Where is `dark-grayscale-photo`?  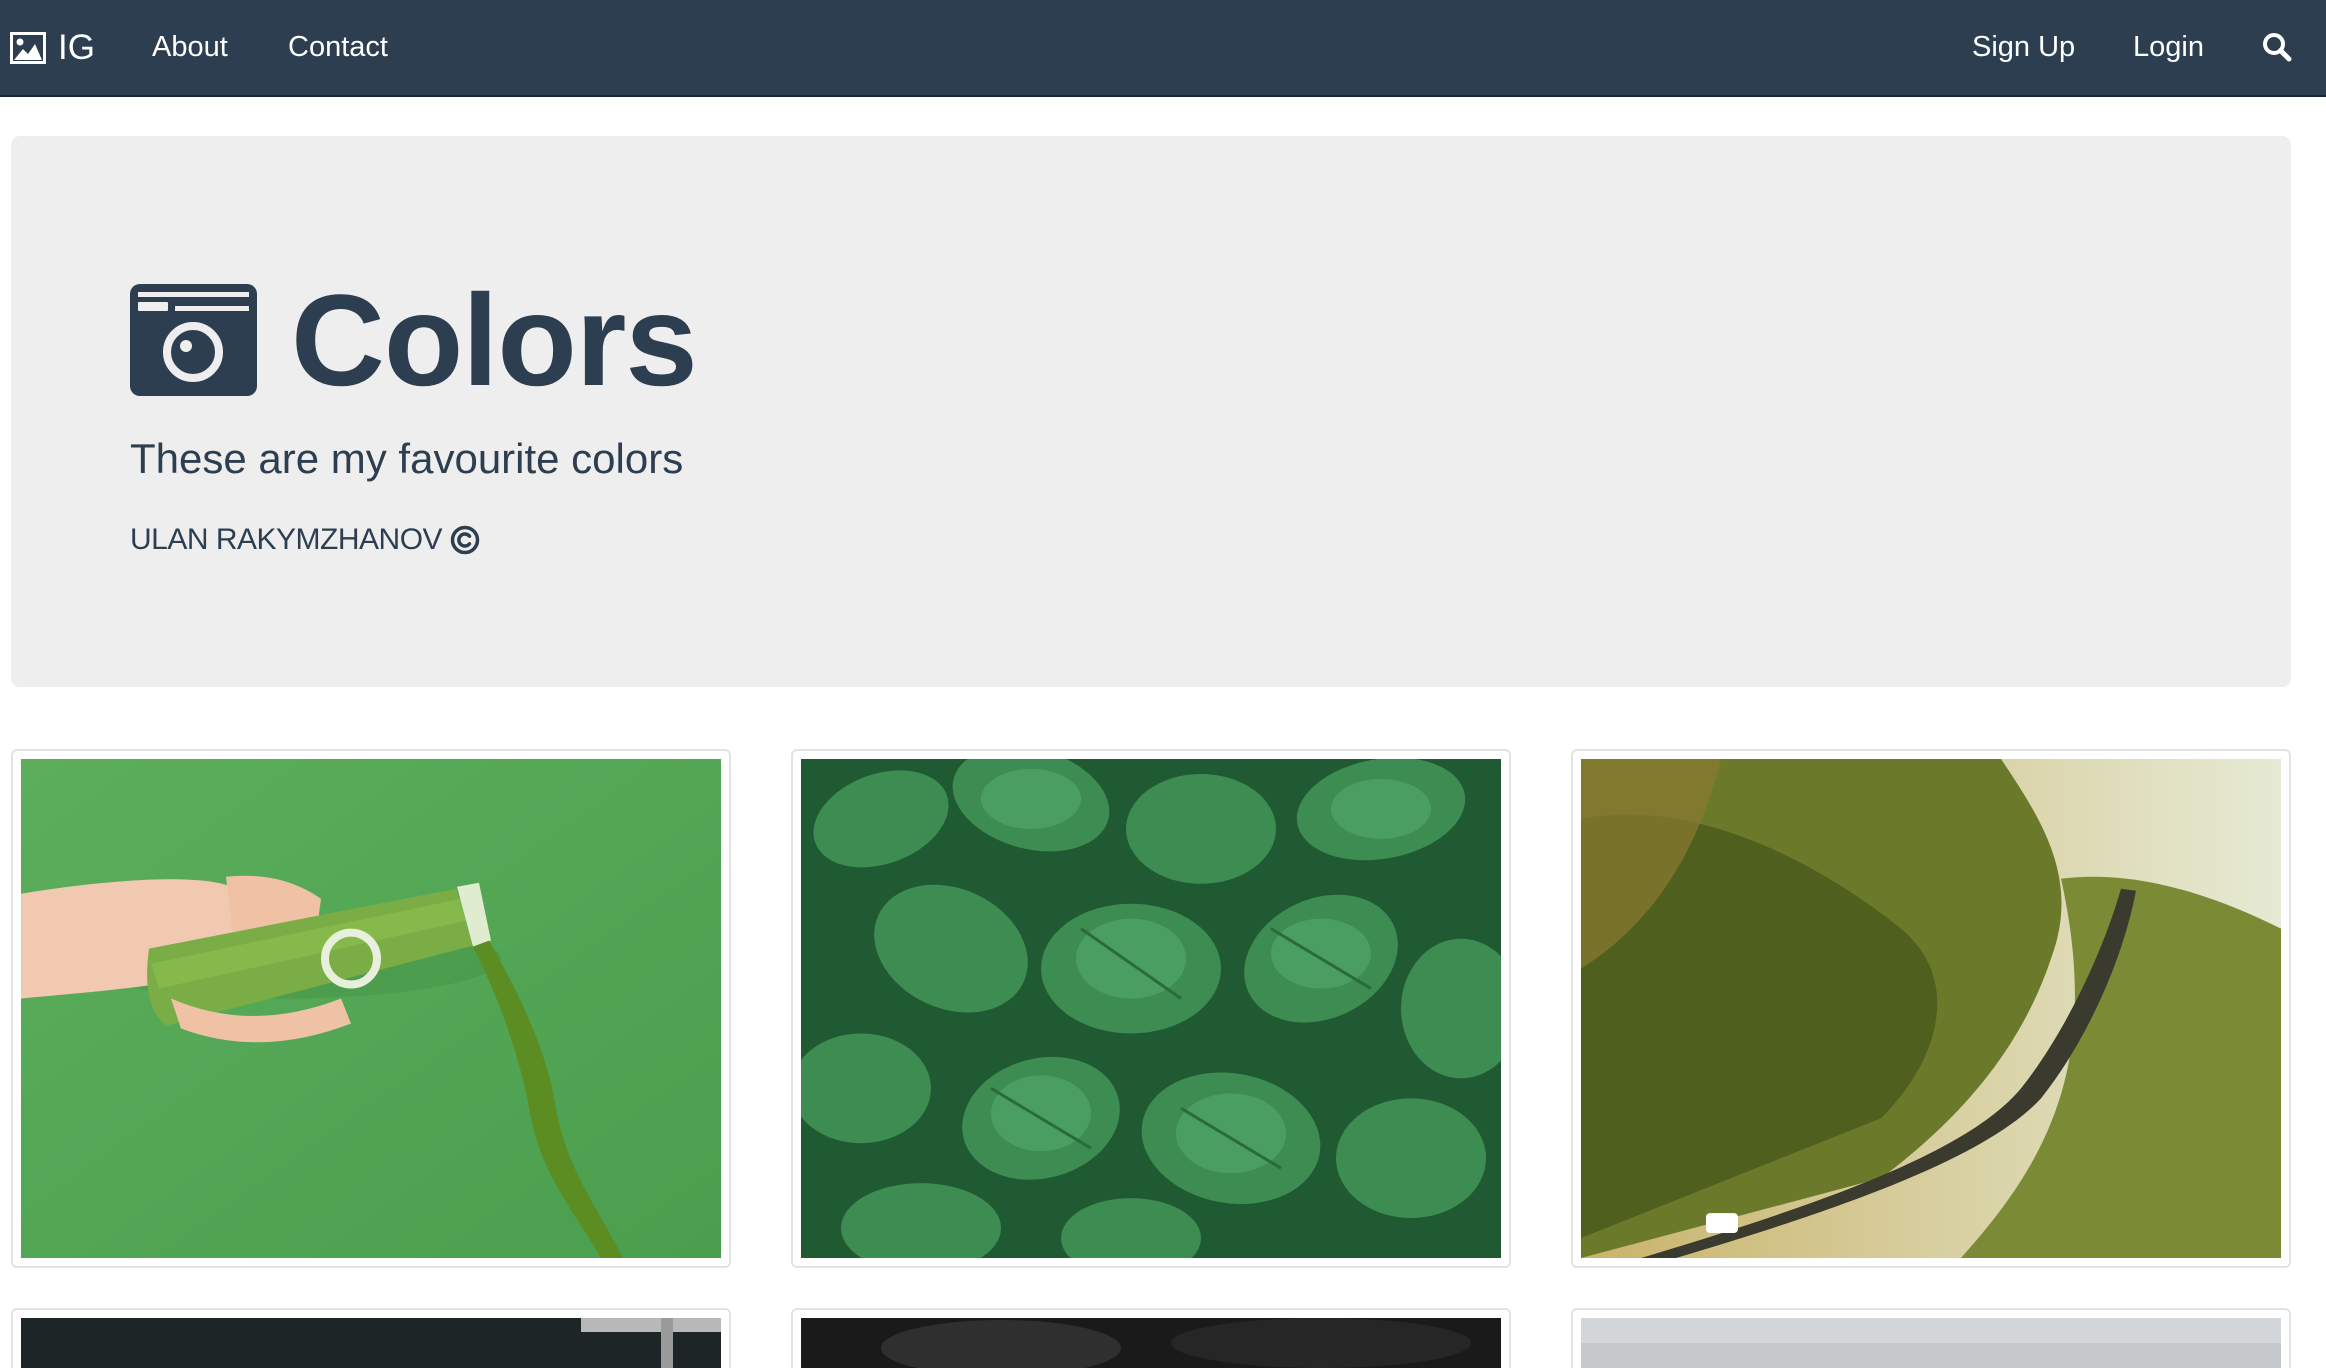
dark-grayscale-photo is located at coordinates (1151, 1343).